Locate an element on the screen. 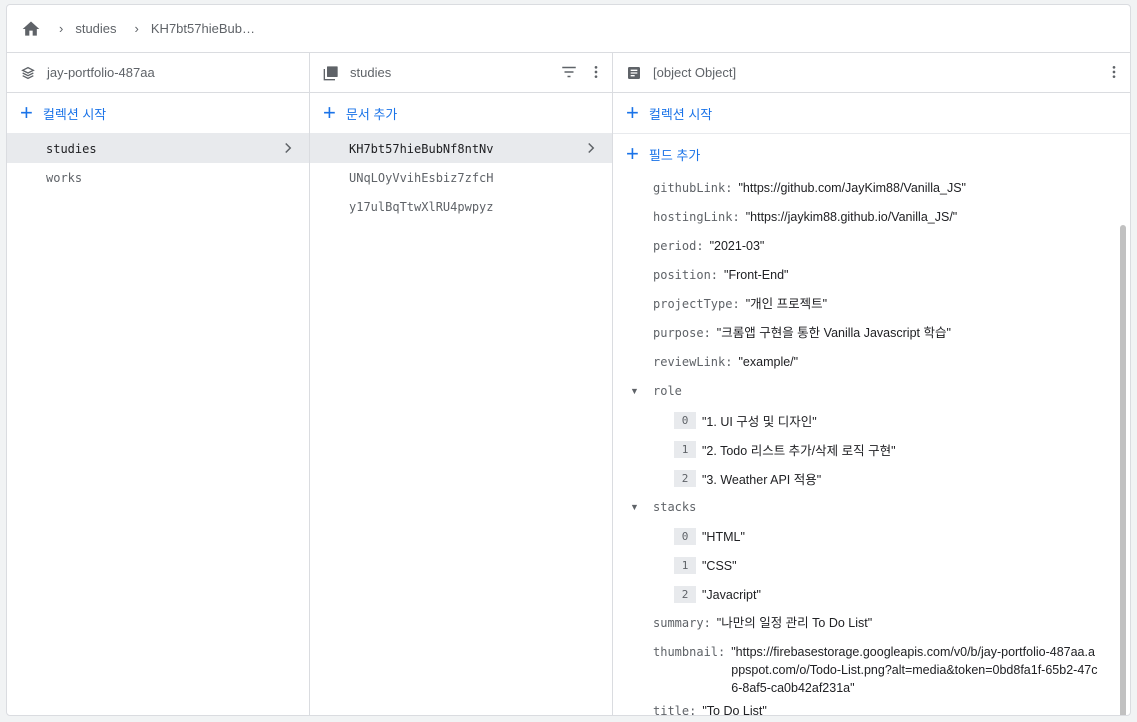  collection-label: studies is located at coordinates (71, 148).